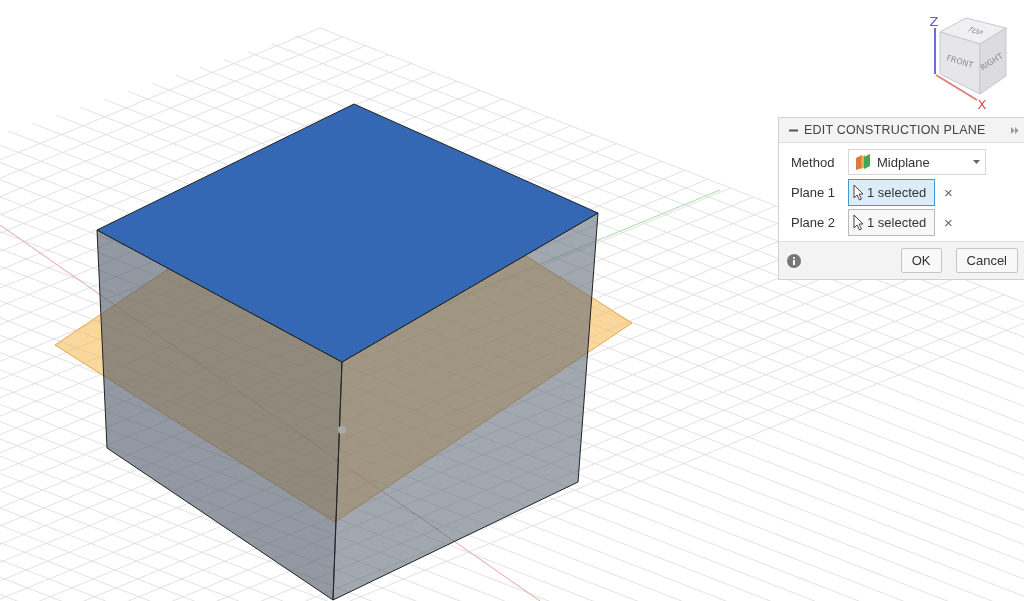 This screenshot has height=601, width=1024. What do you see at coordinates (921, 260) in the screenshot?
I see `ok-button: OK` at bounding box center [921, 260].